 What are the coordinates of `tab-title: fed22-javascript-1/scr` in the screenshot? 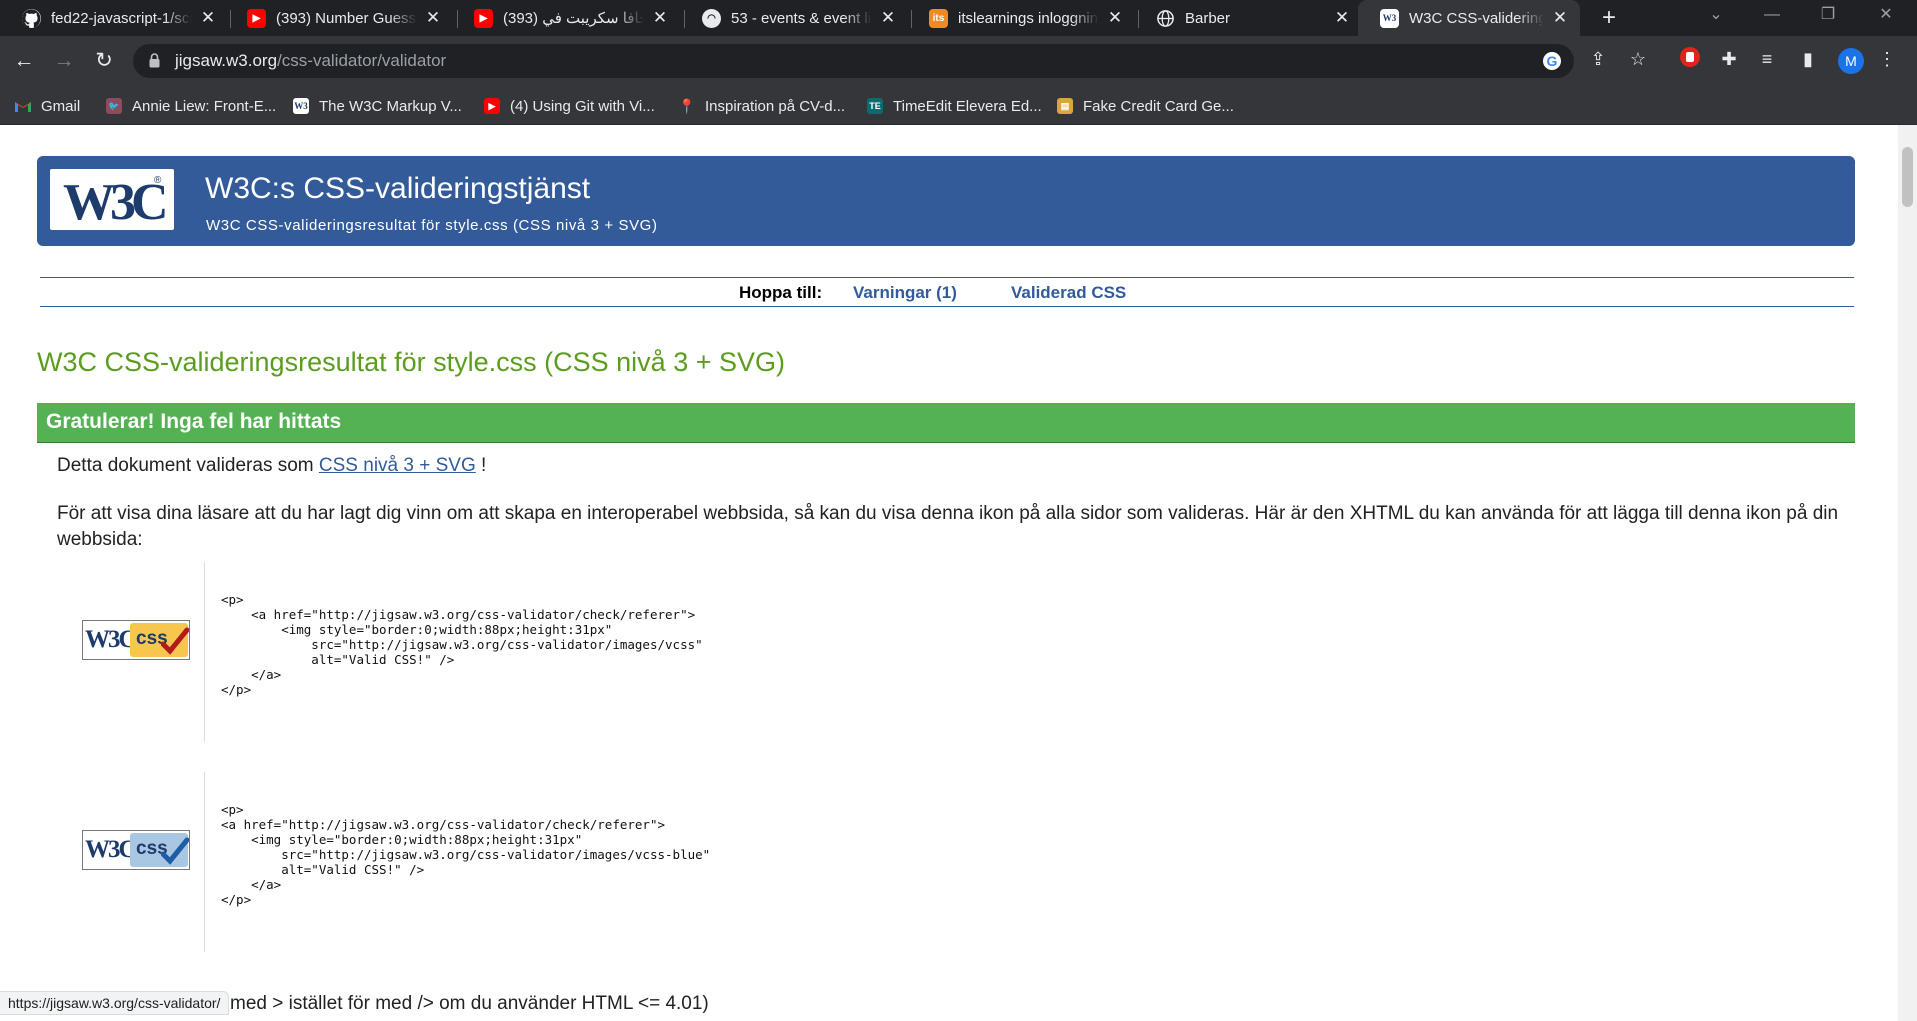 It's located at (121, 18).